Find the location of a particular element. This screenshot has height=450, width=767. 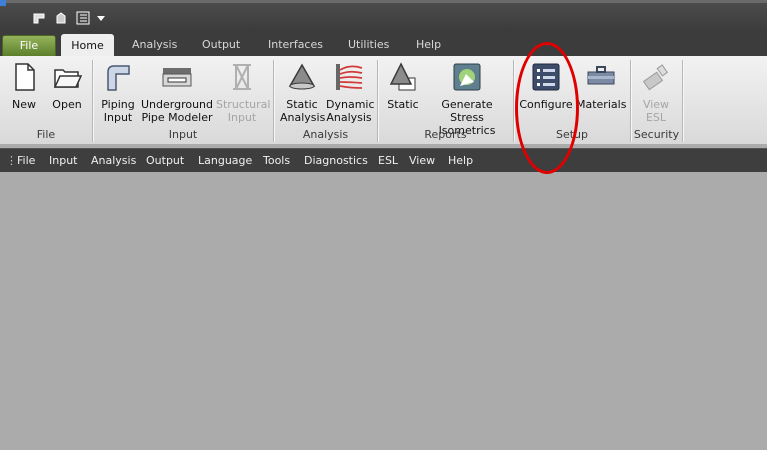

reports-group-label: Reports is located at coordinates (445, 134).